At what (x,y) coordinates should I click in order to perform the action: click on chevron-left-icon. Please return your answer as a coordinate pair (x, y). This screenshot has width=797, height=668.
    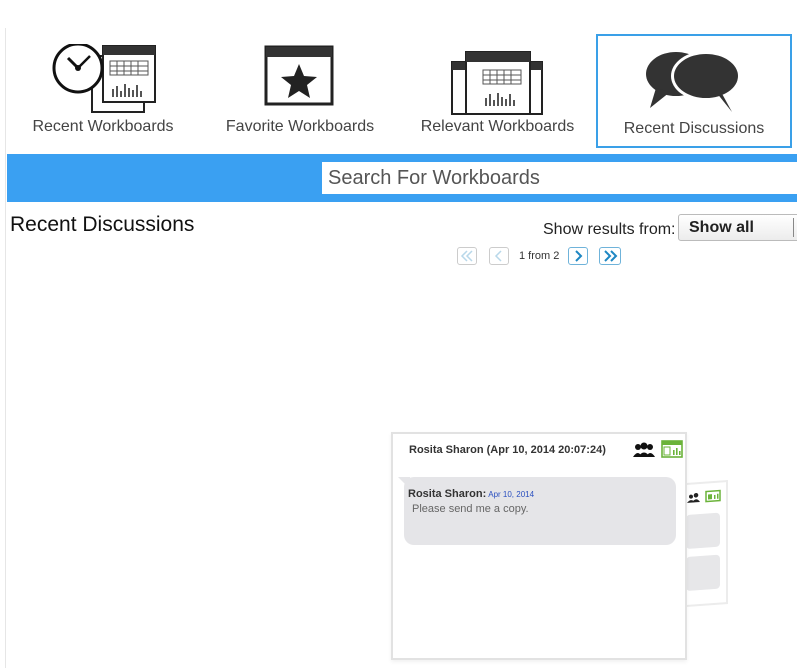
    Looking at the image, I should click on (498, 256).